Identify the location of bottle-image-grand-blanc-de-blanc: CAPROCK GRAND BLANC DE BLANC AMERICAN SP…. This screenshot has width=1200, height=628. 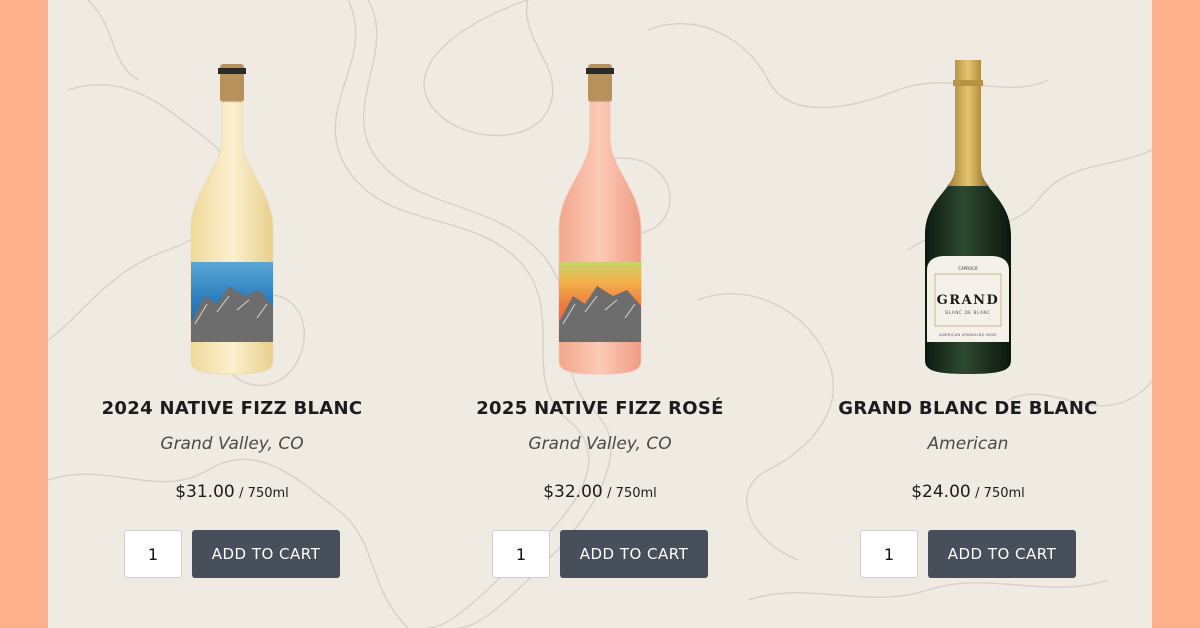
(968, 218).